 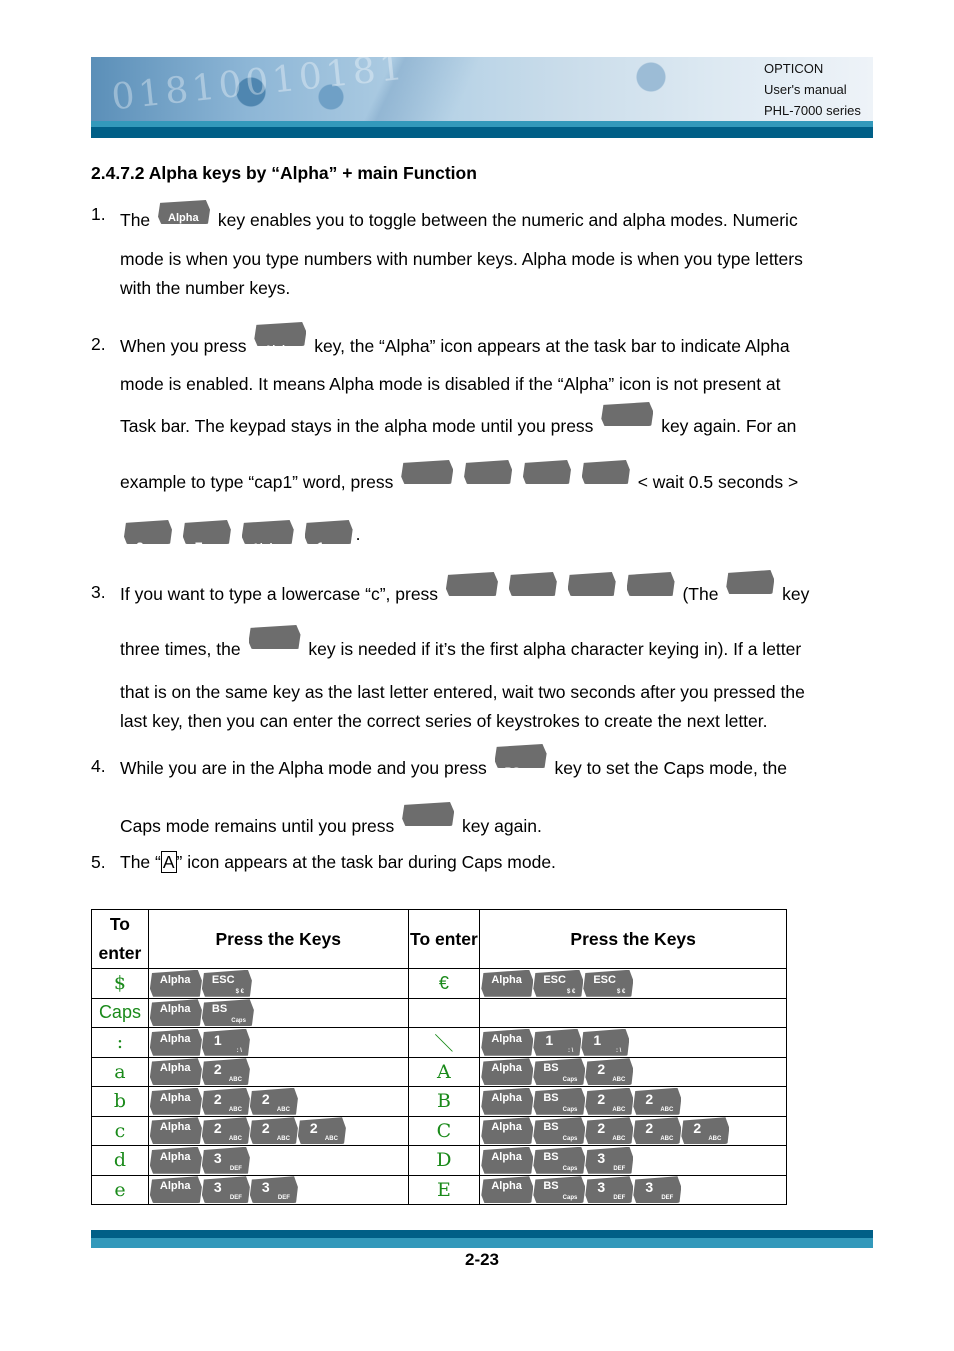 I want to click on to-enter-cell: E, so click(x=444, y=1189).